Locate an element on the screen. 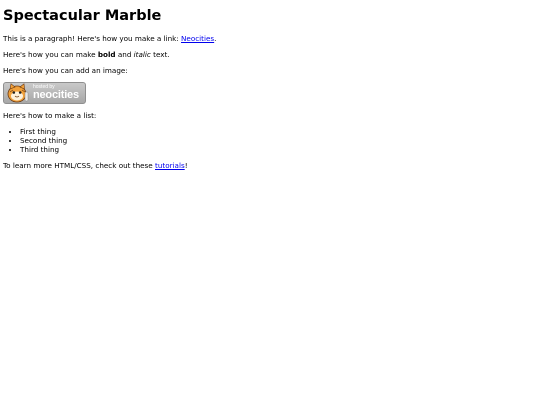  bold-pre-text: Here's how you can make is located at coordinates (50, 55).